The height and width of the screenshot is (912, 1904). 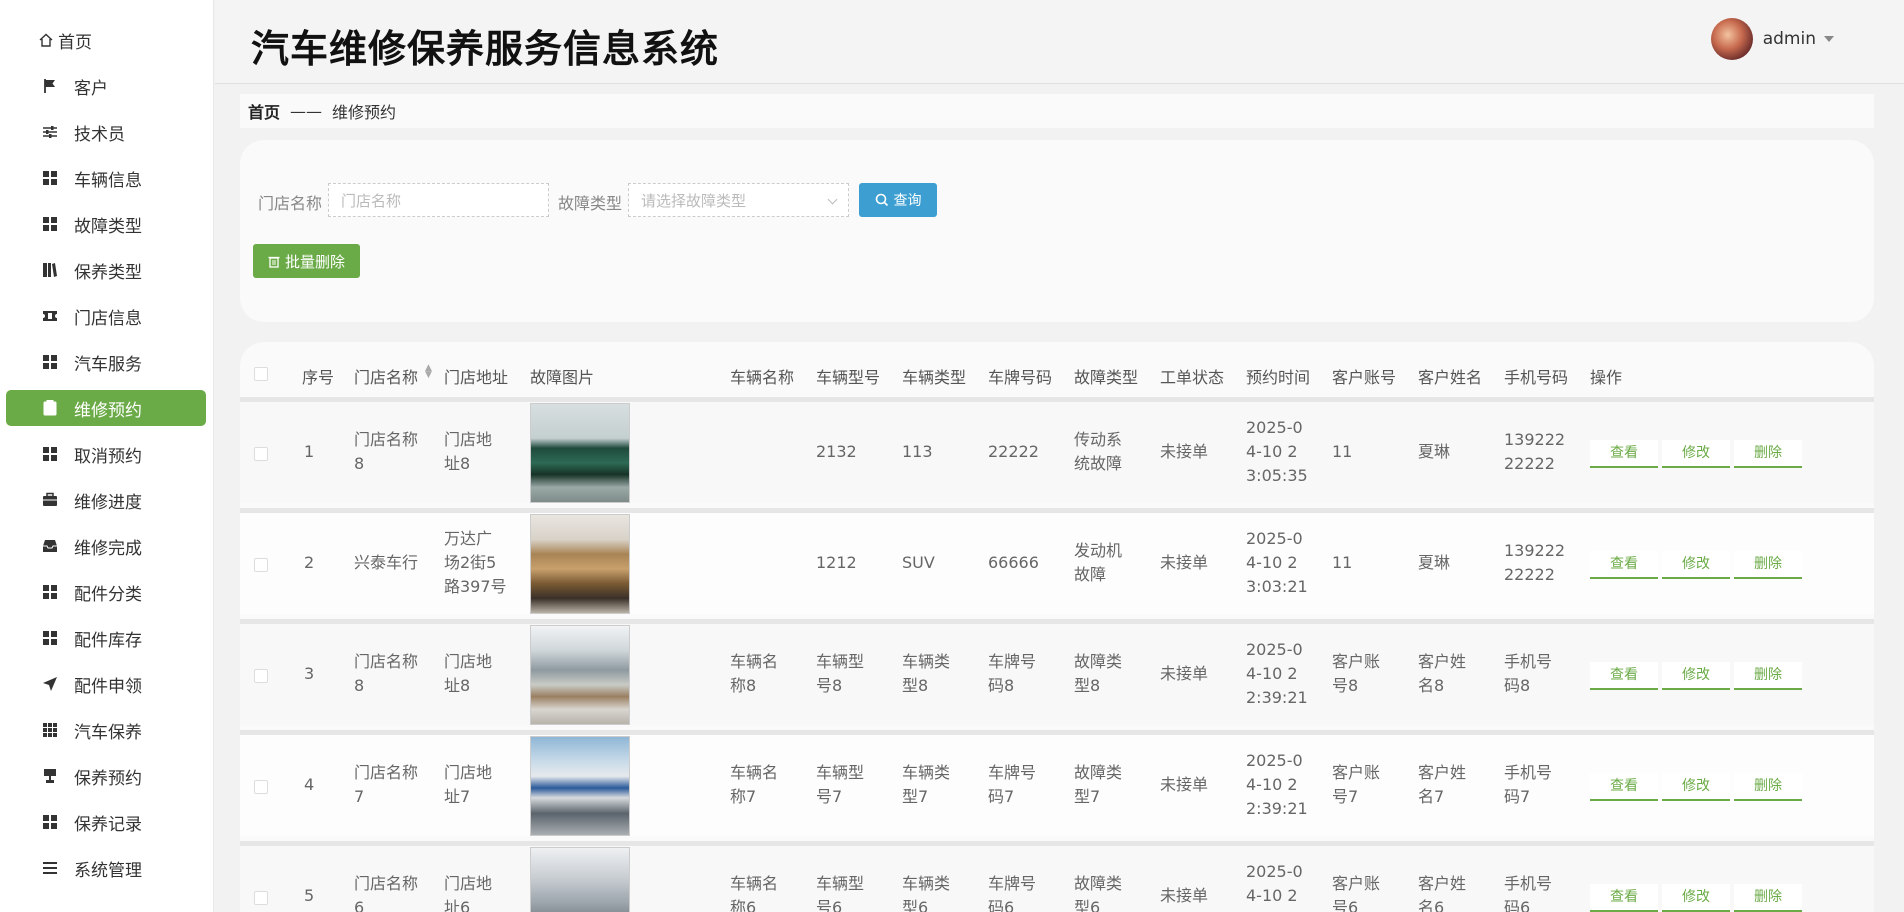 I want to click on sidebar-item-10: 维修进度, so click(x=106, y=500).